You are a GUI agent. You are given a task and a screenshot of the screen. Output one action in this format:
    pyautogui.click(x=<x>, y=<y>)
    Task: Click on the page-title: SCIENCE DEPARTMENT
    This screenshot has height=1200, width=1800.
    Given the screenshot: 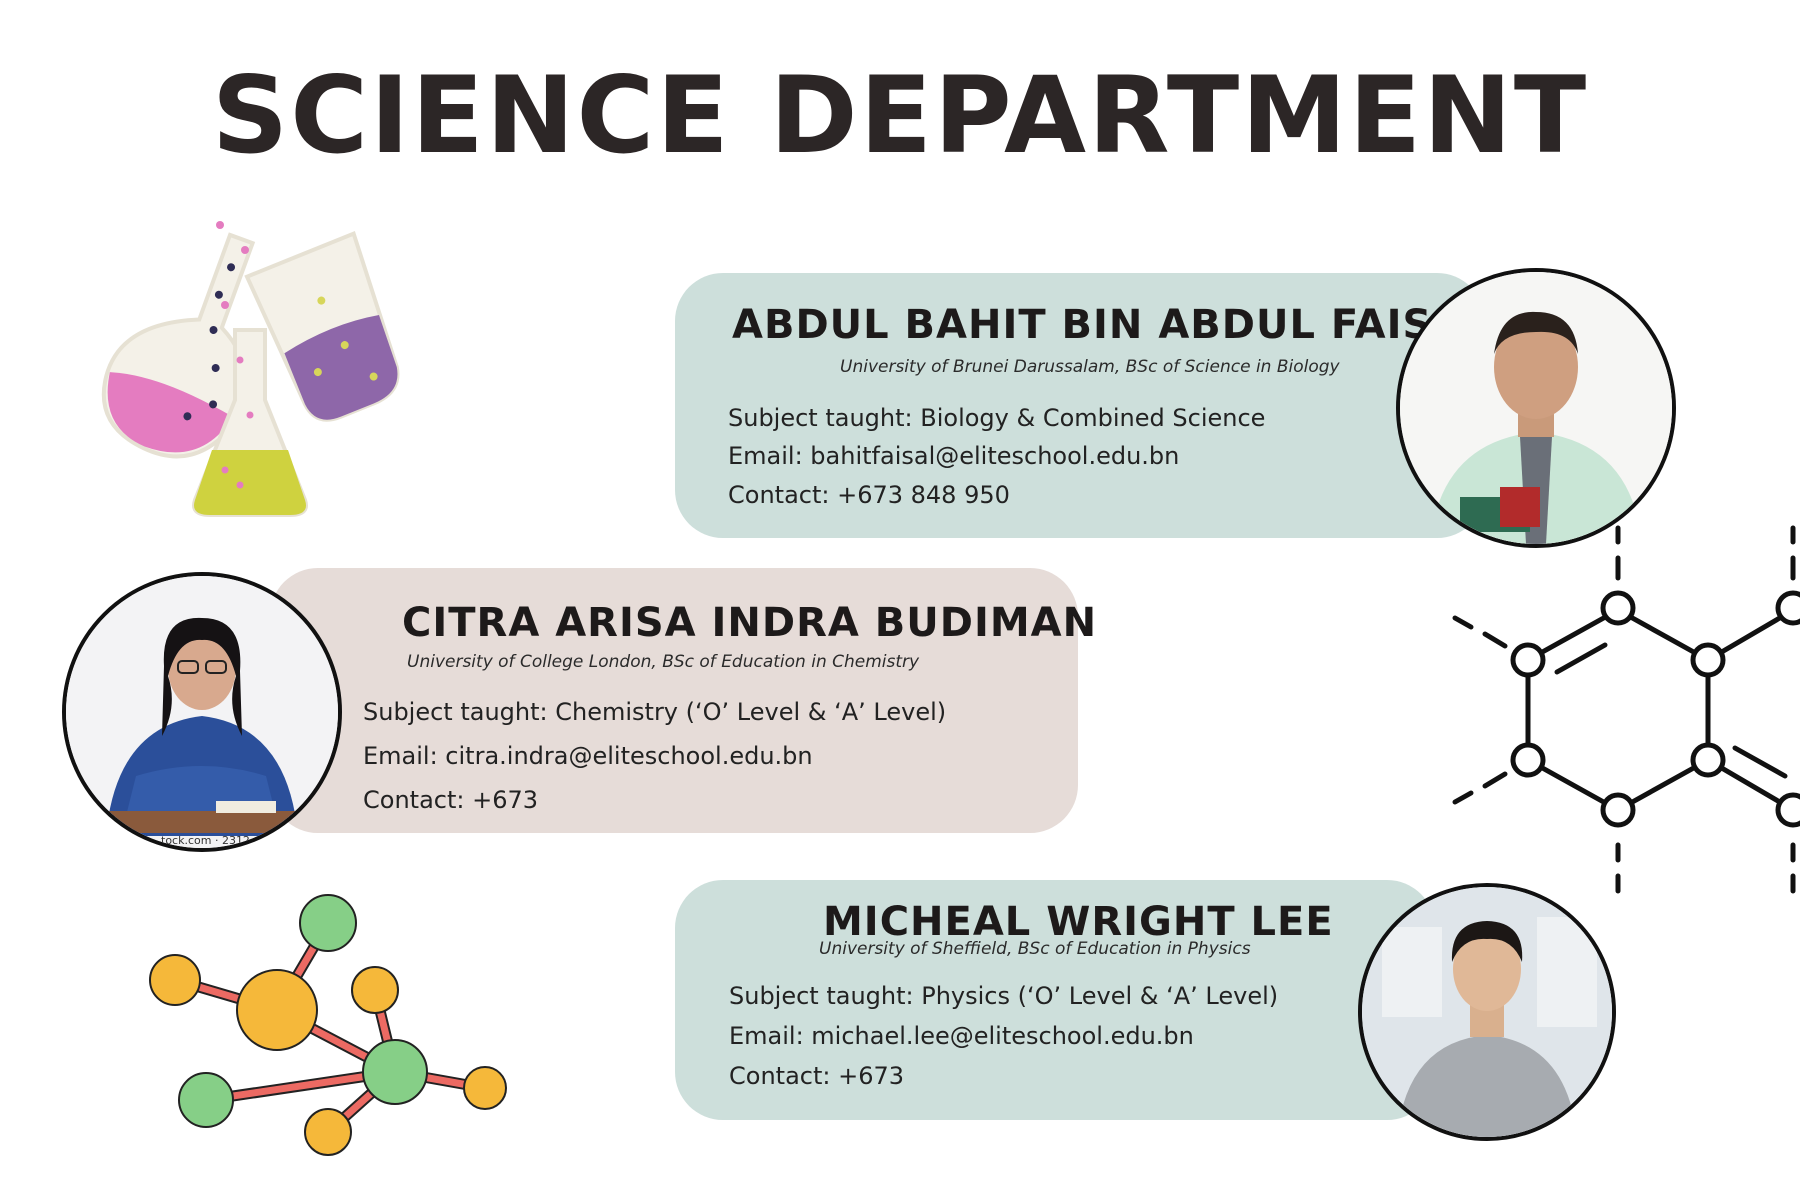 What is the action you would take?
    pyautogui.click(x=900, y=115)
    